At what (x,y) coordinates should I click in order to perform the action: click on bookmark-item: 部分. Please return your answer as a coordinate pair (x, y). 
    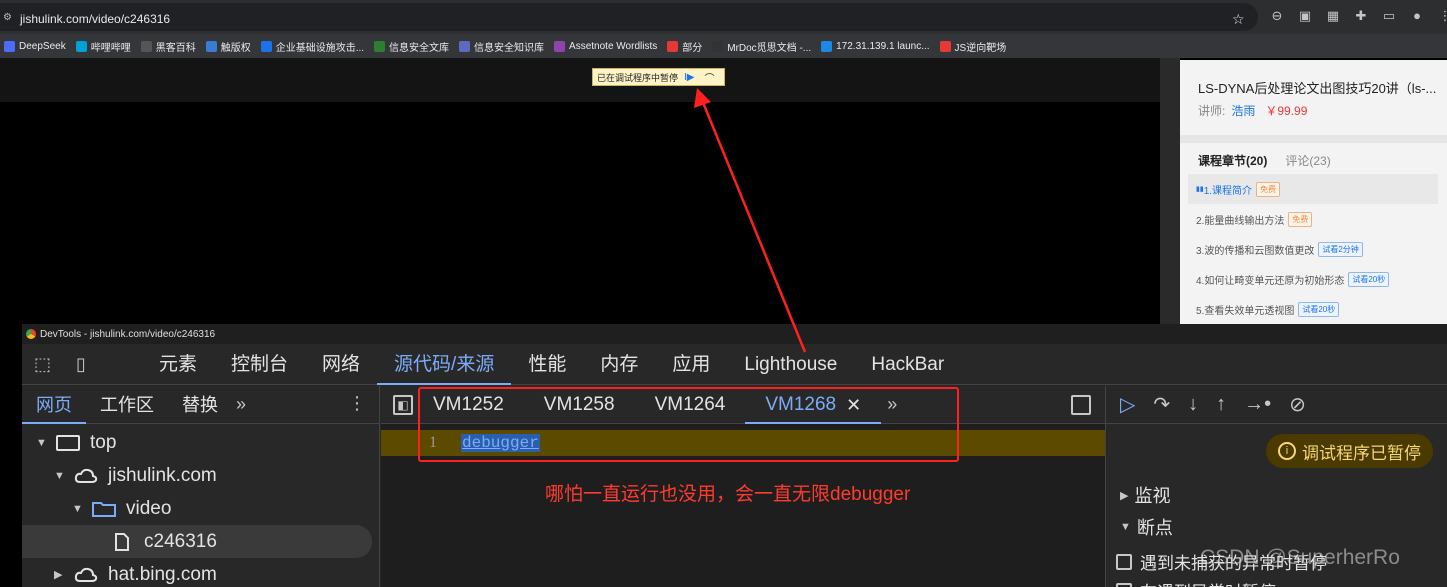
    Looking at the image, I should click on (684, 46).